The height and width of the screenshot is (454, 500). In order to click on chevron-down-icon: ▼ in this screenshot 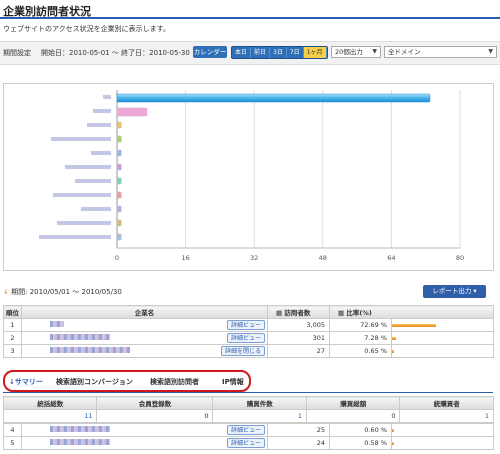, I will do `click(490, 51)`.